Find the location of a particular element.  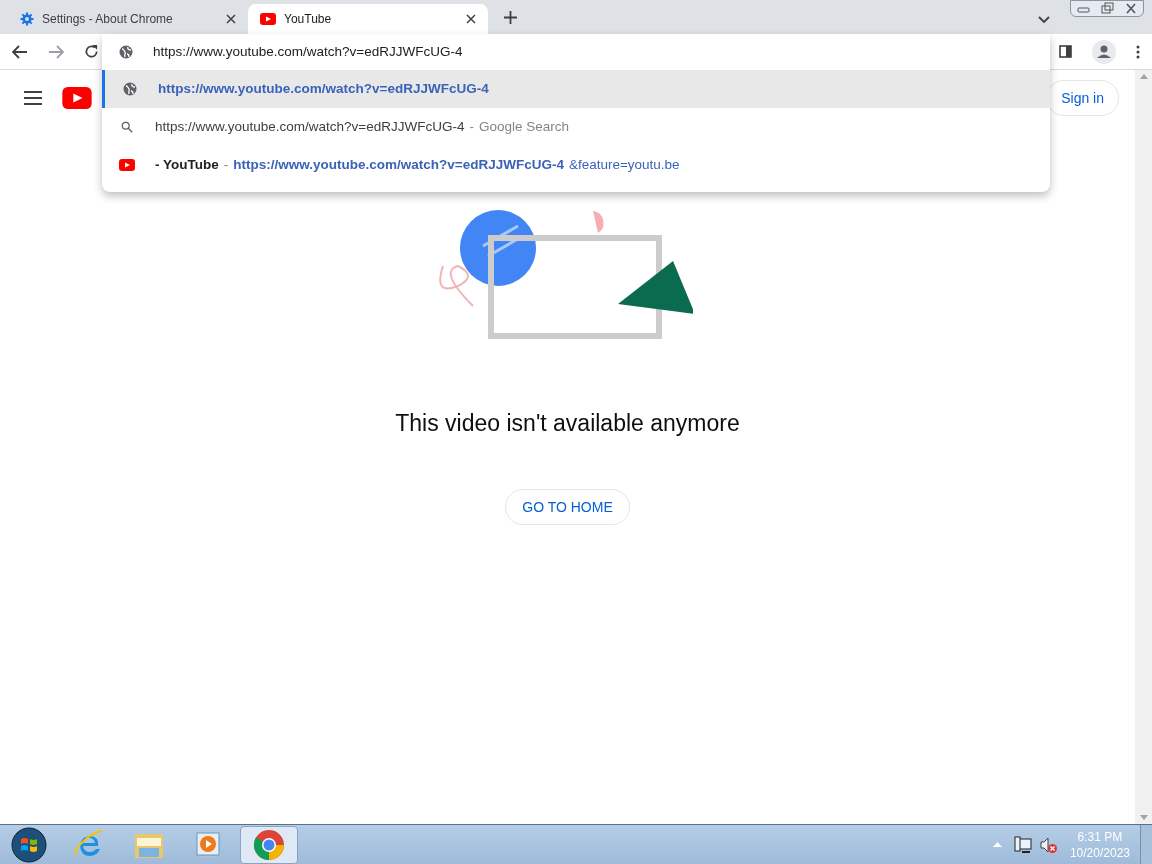

reload-icon is located at coordinates (91, 51).